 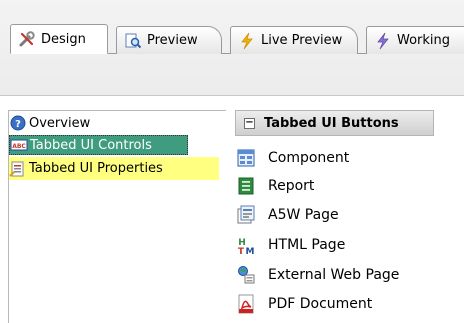 What do you see at coordinates (114, 123) in the screenshot?
I see `tree-item-overview: ? Overview` at bounding box center [114, 123].